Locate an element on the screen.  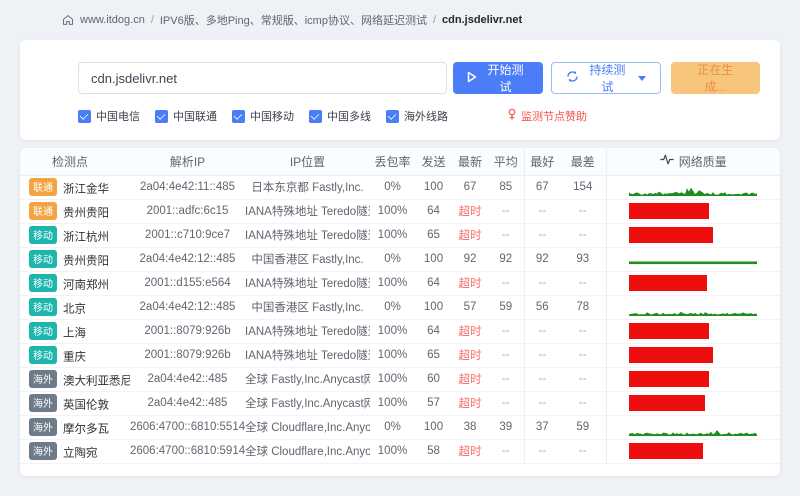
sponsor-link: 监测节点赞助 is located at coordinates (547, 116).